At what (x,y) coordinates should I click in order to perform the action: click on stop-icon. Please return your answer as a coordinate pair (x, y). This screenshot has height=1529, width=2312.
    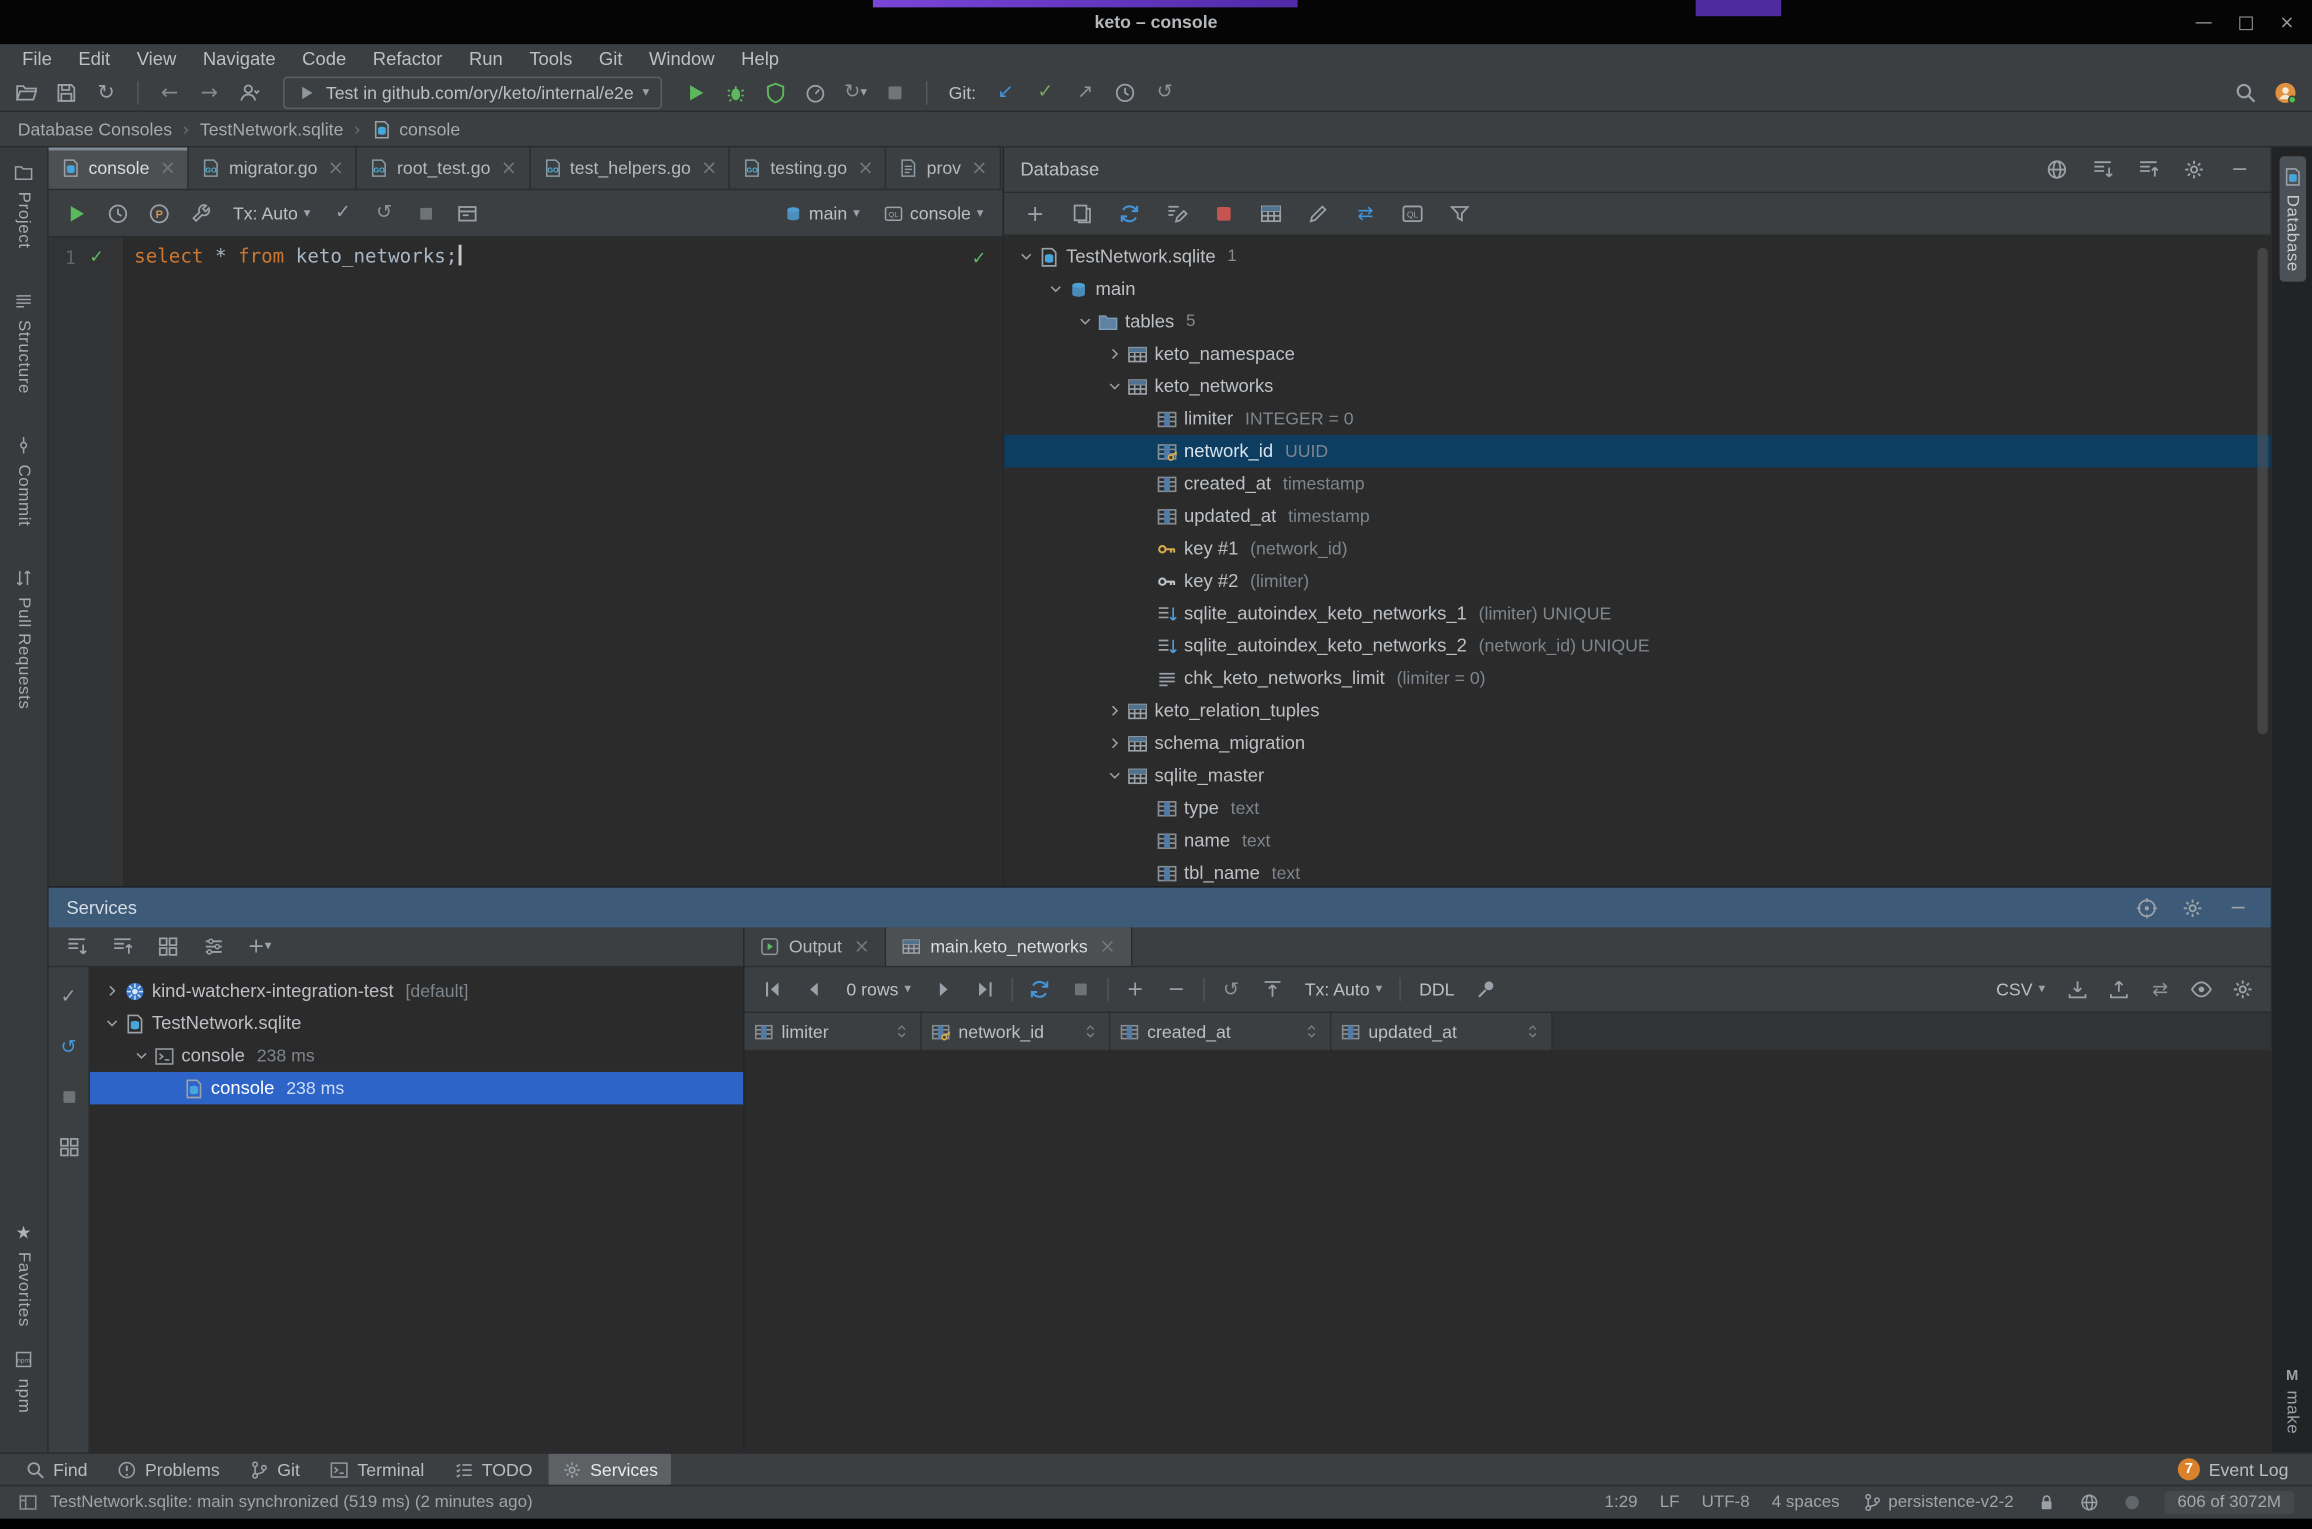
    Looking at the image, I should click on (895, 91).